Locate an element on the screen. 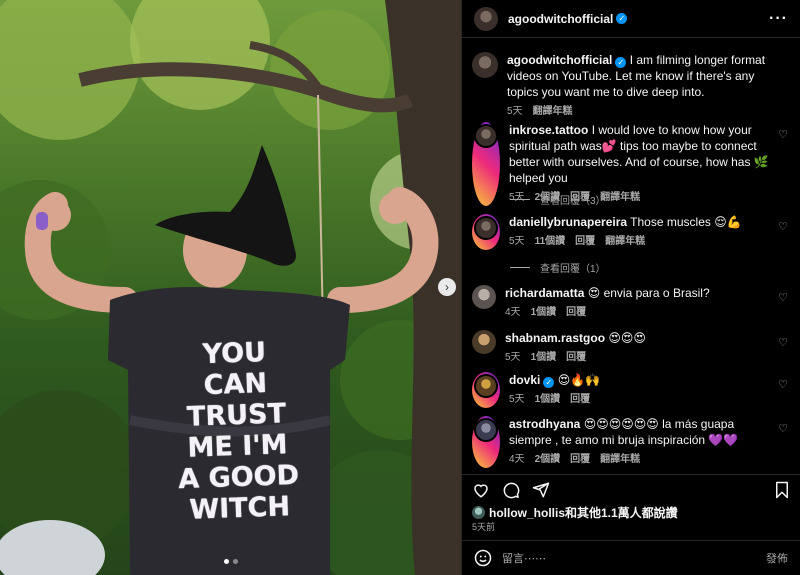 The width and height of the screenshot is (800, 575). comment-username: astrodhyana is located at coordinates (544, 424).